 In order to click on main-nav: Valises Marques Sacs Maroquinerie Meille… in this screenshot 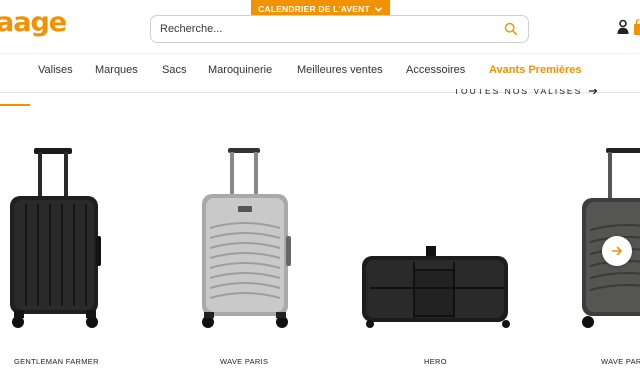, I will do `click(320, 73)`.